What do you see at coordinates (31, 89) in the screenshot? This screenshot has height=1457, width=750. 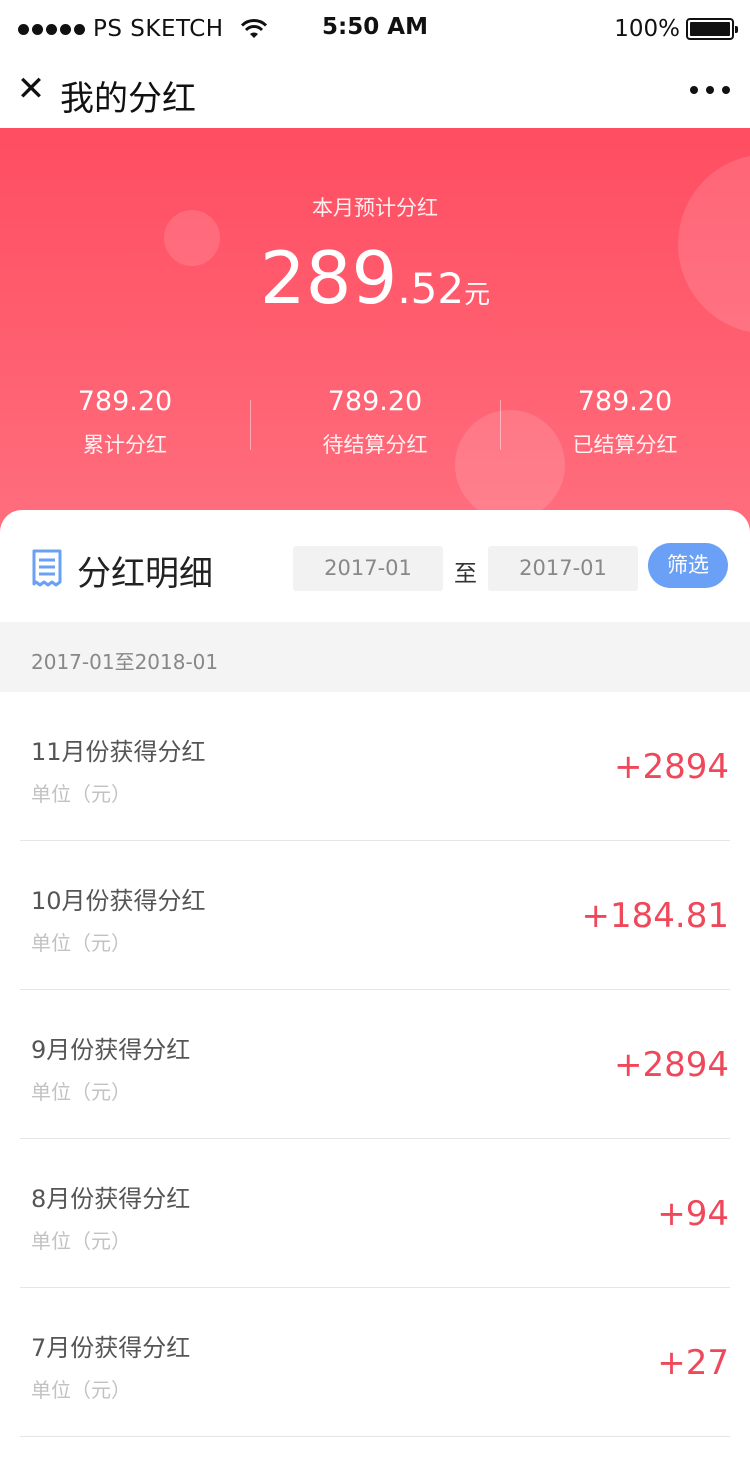 I see `close-icon: ✕` at bounding box center [31, 89].